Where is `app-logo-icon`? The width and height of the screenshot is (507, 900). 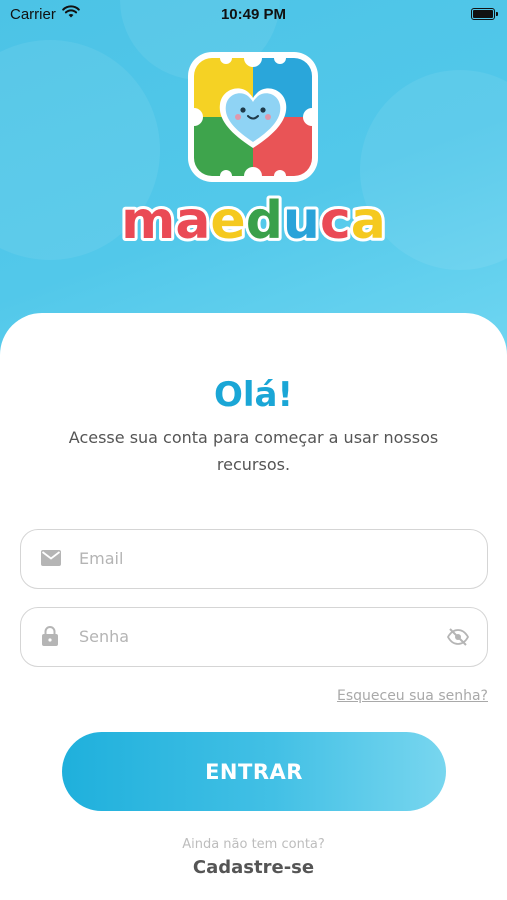 app-logo-icon is located at coordinates (253, 117).